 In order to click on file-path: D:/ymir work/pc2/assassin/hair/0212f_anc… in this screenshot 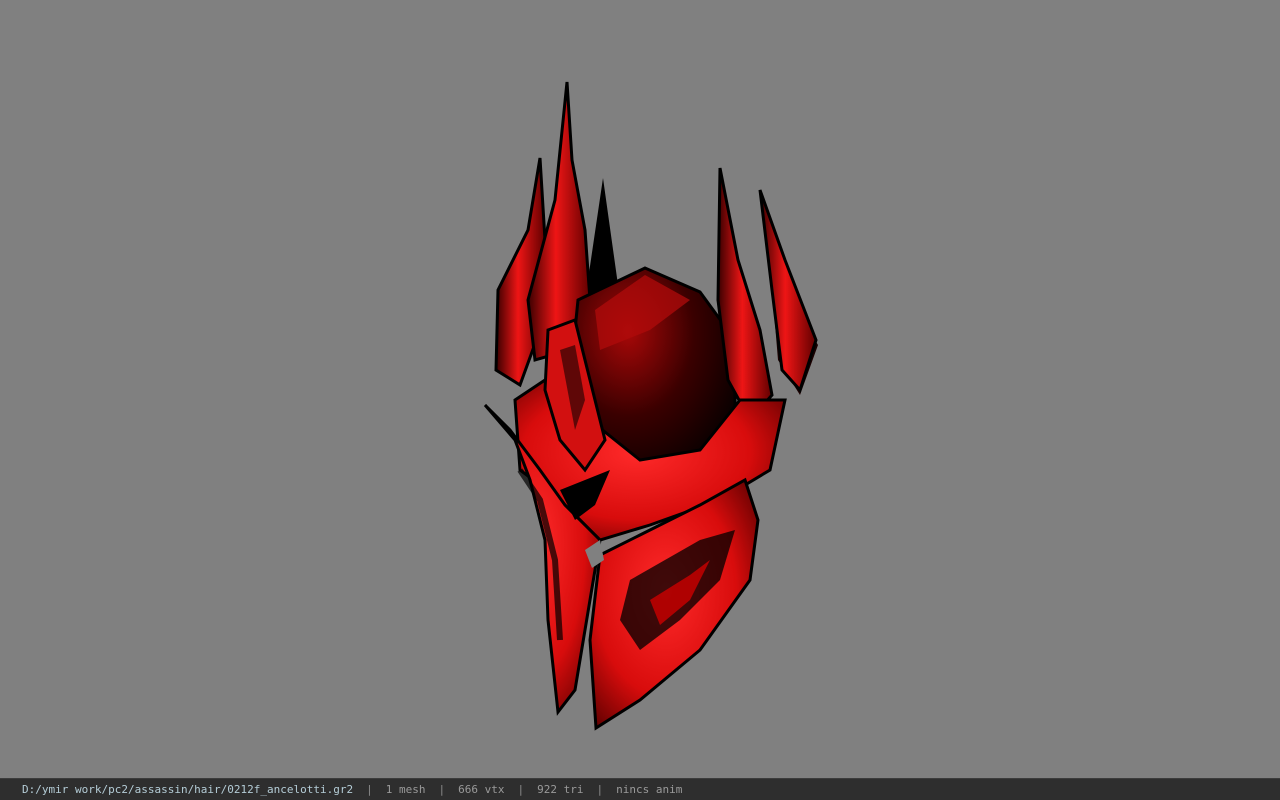, I will do `click(188, 789)`.